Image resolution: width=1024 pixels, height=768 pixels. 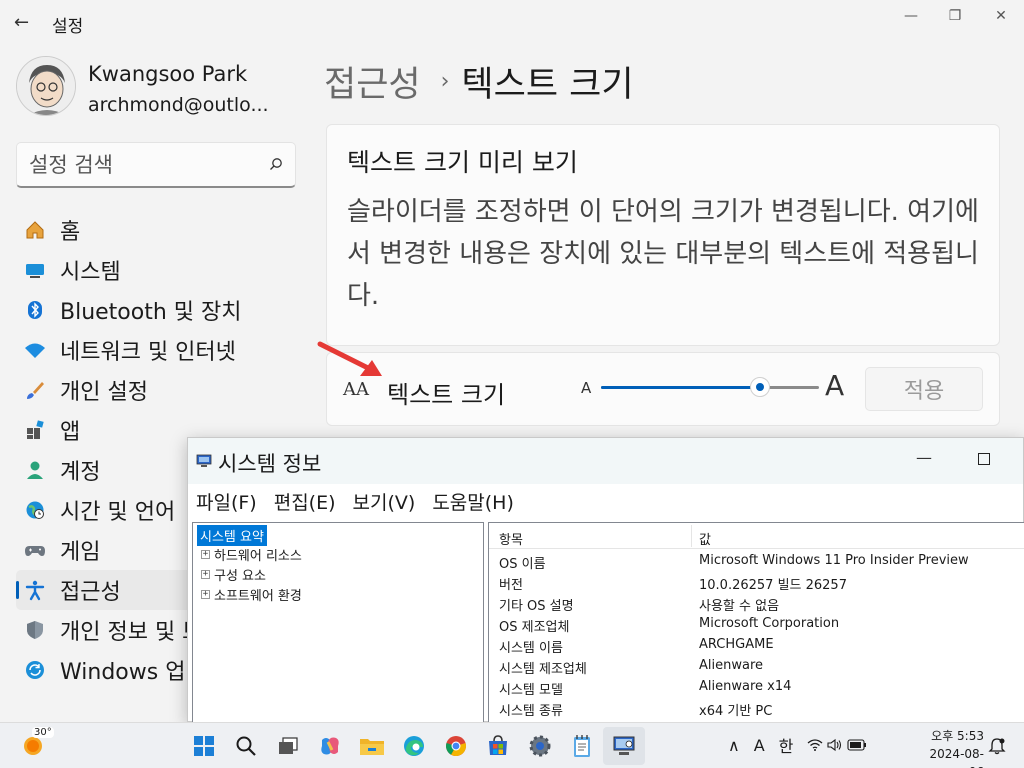 What do you see at coordinates (232, 535) in the screenshot?
I see `tree-item-system-summary: 시스템 요약` at bounding box center [232, 535].